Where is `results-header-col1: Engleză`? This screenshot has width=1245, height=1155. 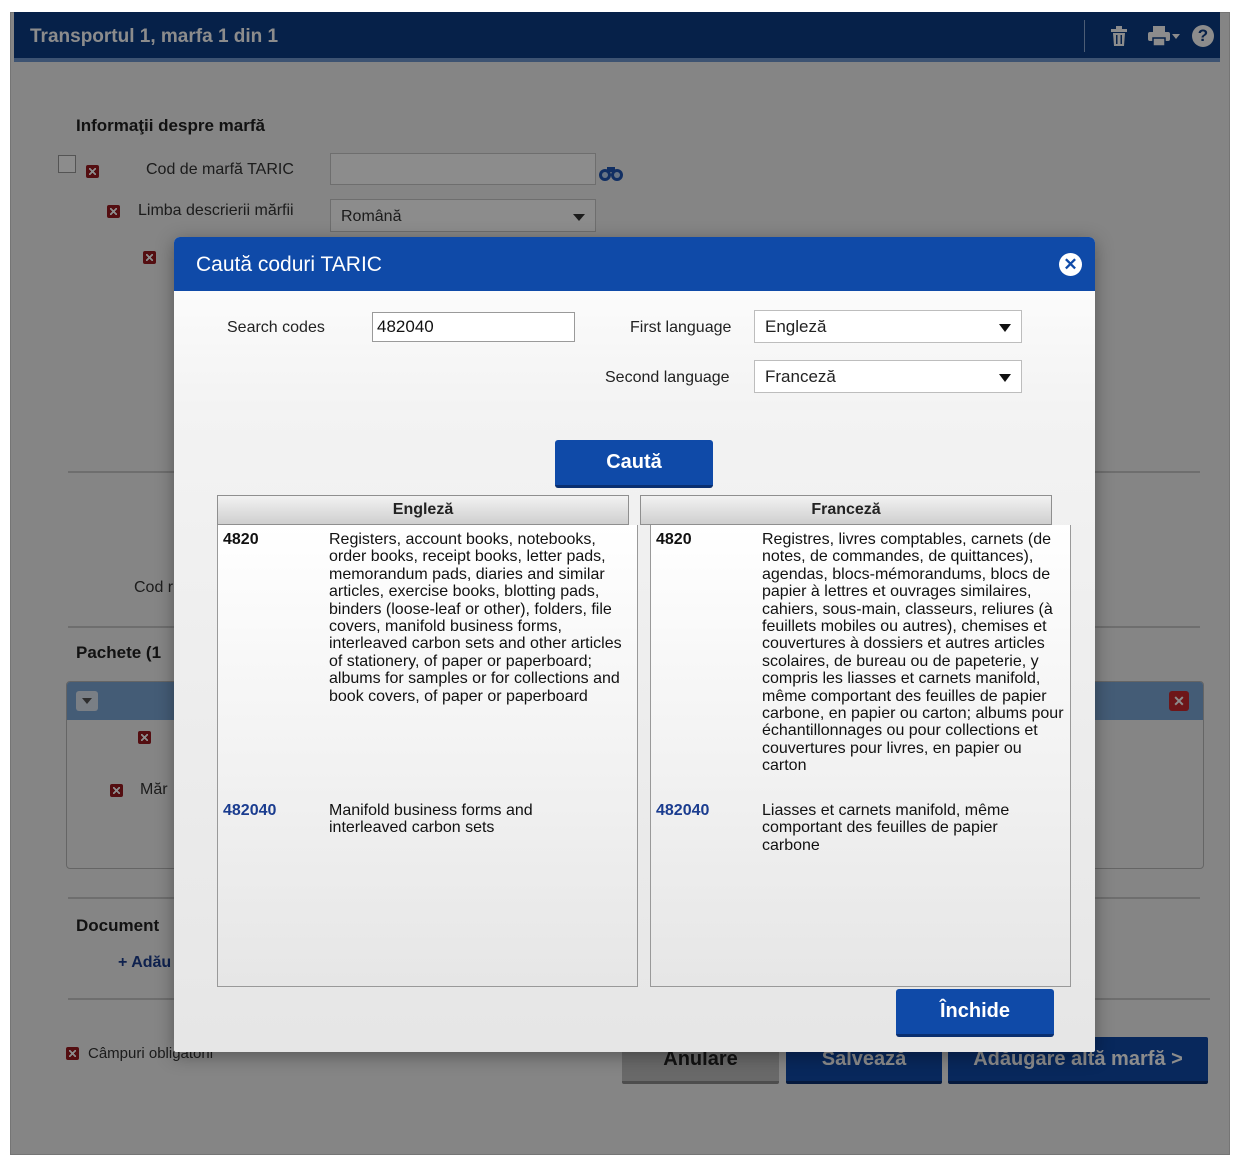 results-header-col1: Engleză is located at coordinates (423, 510).